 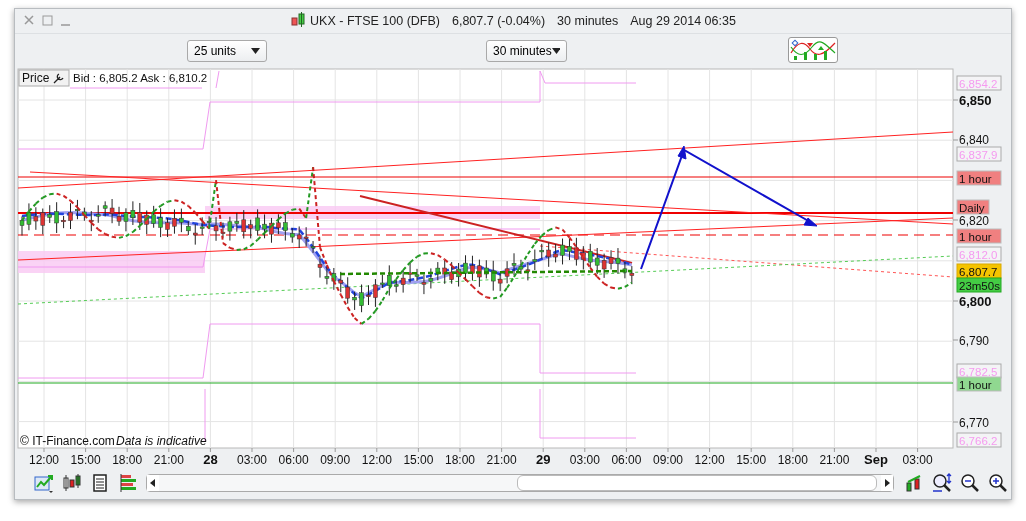 What do you see at coordinates (975, 301) in the screenshot?
I see `axis-label: 6,800` at bounding box center [975, 301].